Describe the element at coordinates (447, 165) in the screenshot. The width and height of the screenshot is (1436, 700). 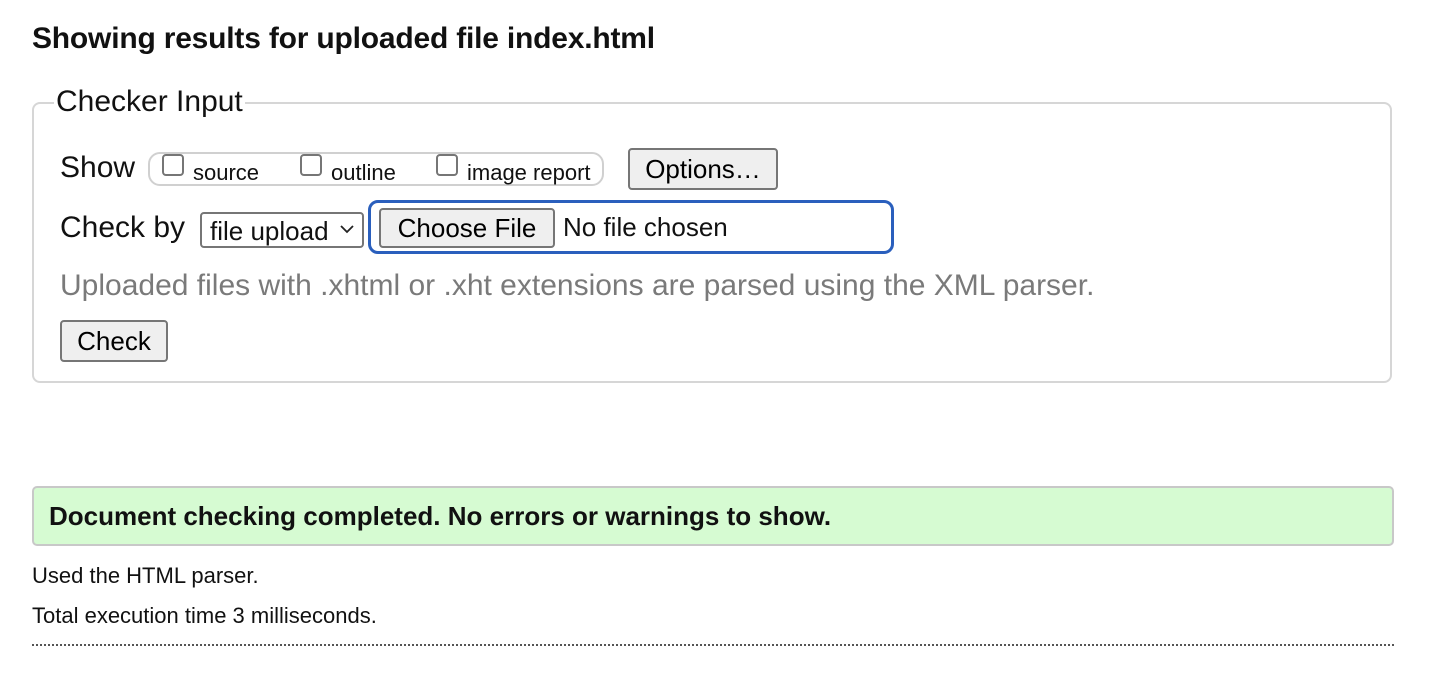
I see `image-report-checkbox` at that location.